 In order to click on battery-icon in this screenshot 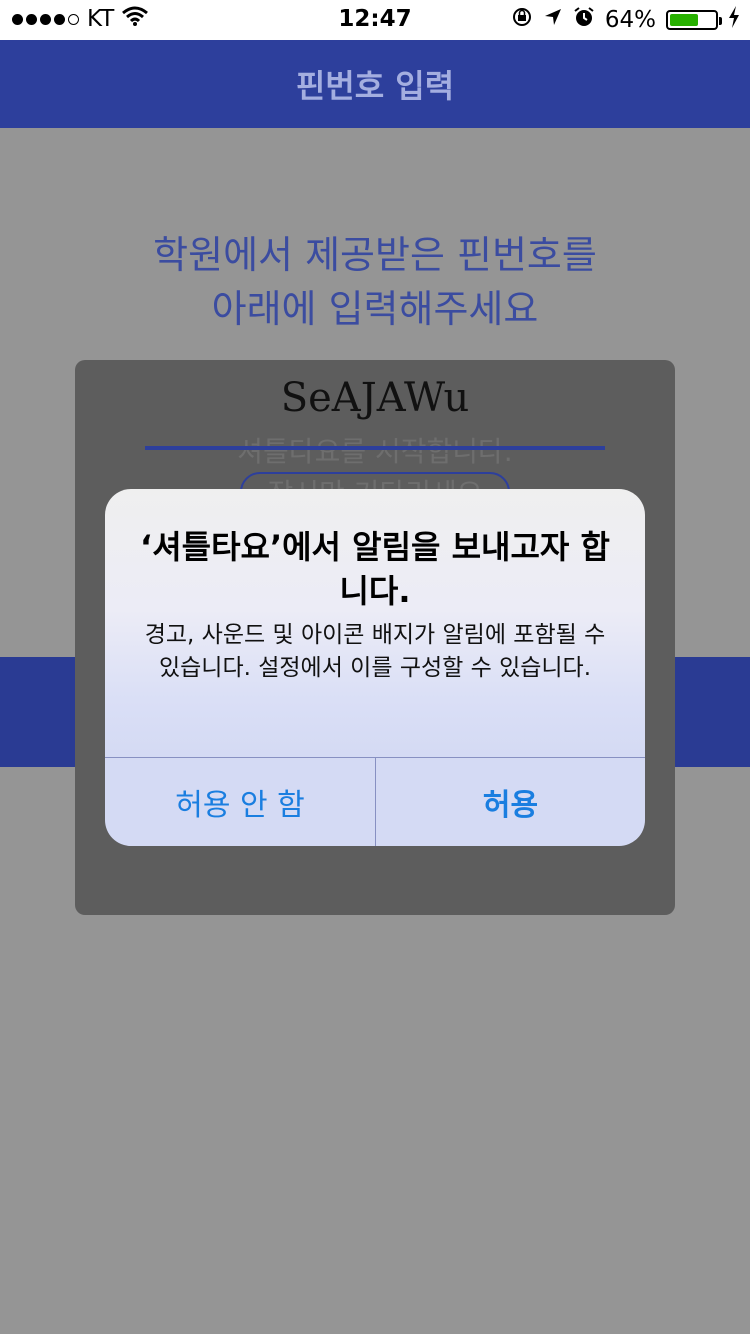, I will do `click(694, 20)`.